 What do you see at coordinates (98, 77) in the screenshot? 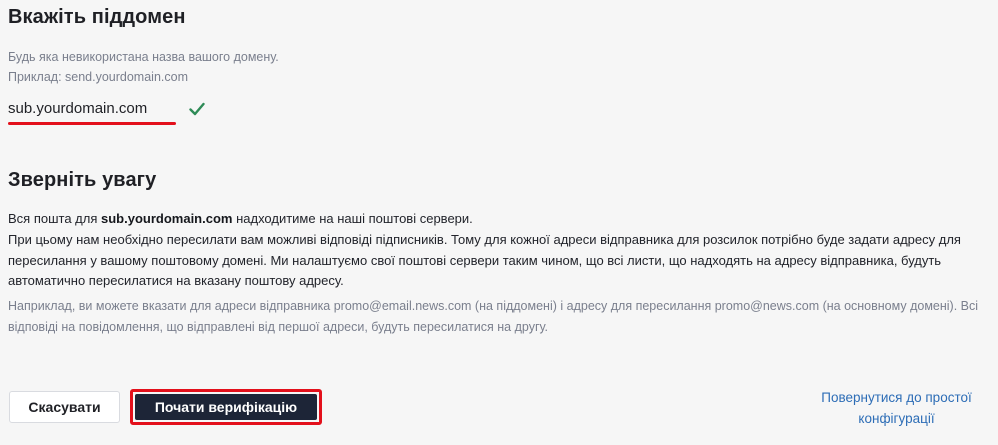
I see `subdomain-example-hint: Приклад: send.yourdomain.com` at bounding box center [98, 77].